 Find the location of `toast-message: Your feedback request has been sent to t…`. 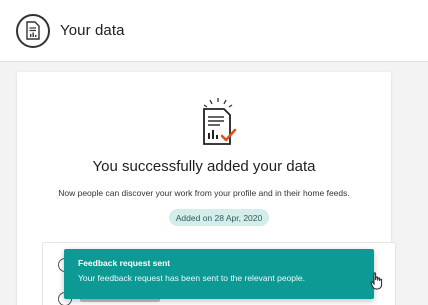

toast-message: Your feedback request has been sent to t… is located at coordinates (191, 278).